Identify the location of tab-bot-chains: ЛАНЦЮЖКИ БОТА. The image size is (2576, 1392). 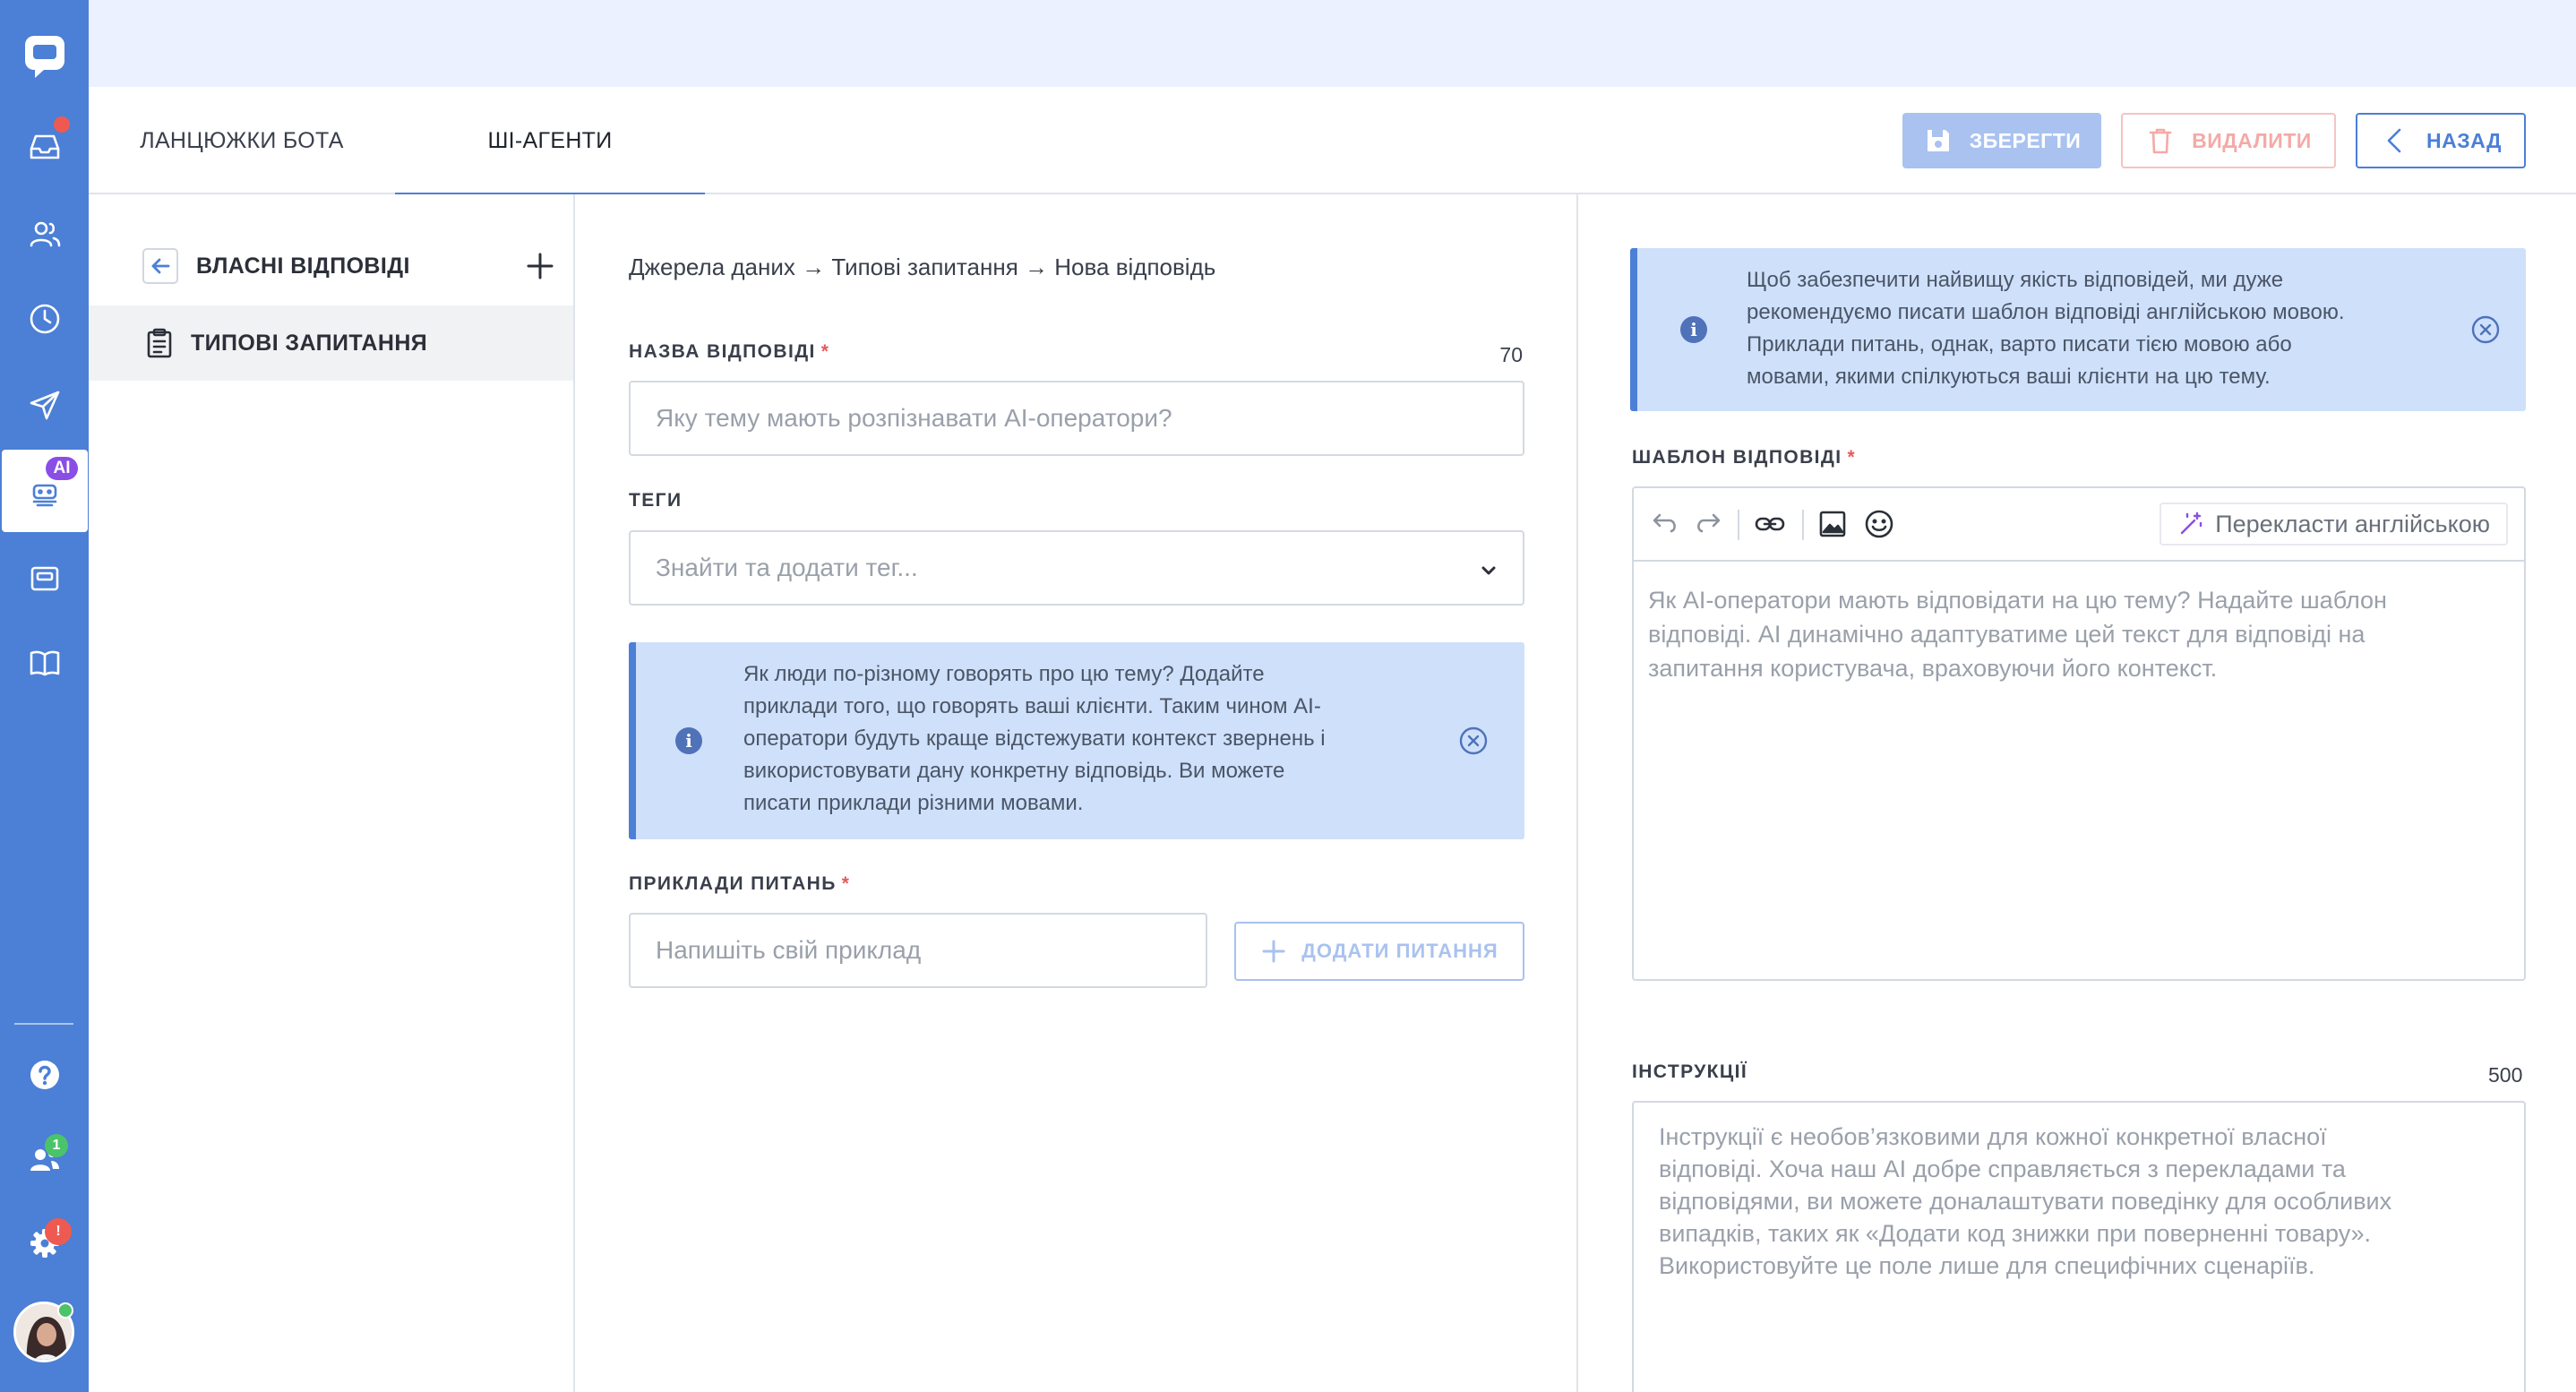
(242, 140).